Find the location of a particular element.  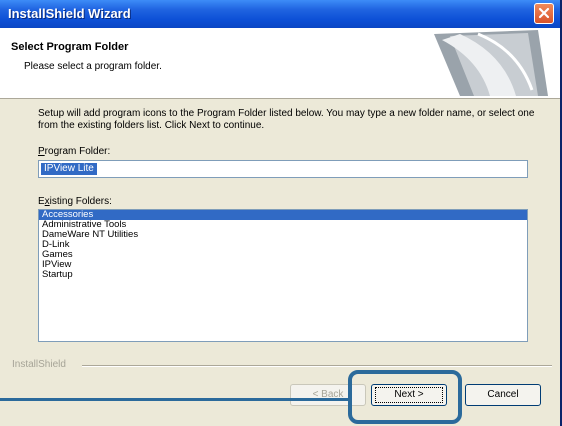

header-title: Select Program Folder is located at coordinates (70, 47).